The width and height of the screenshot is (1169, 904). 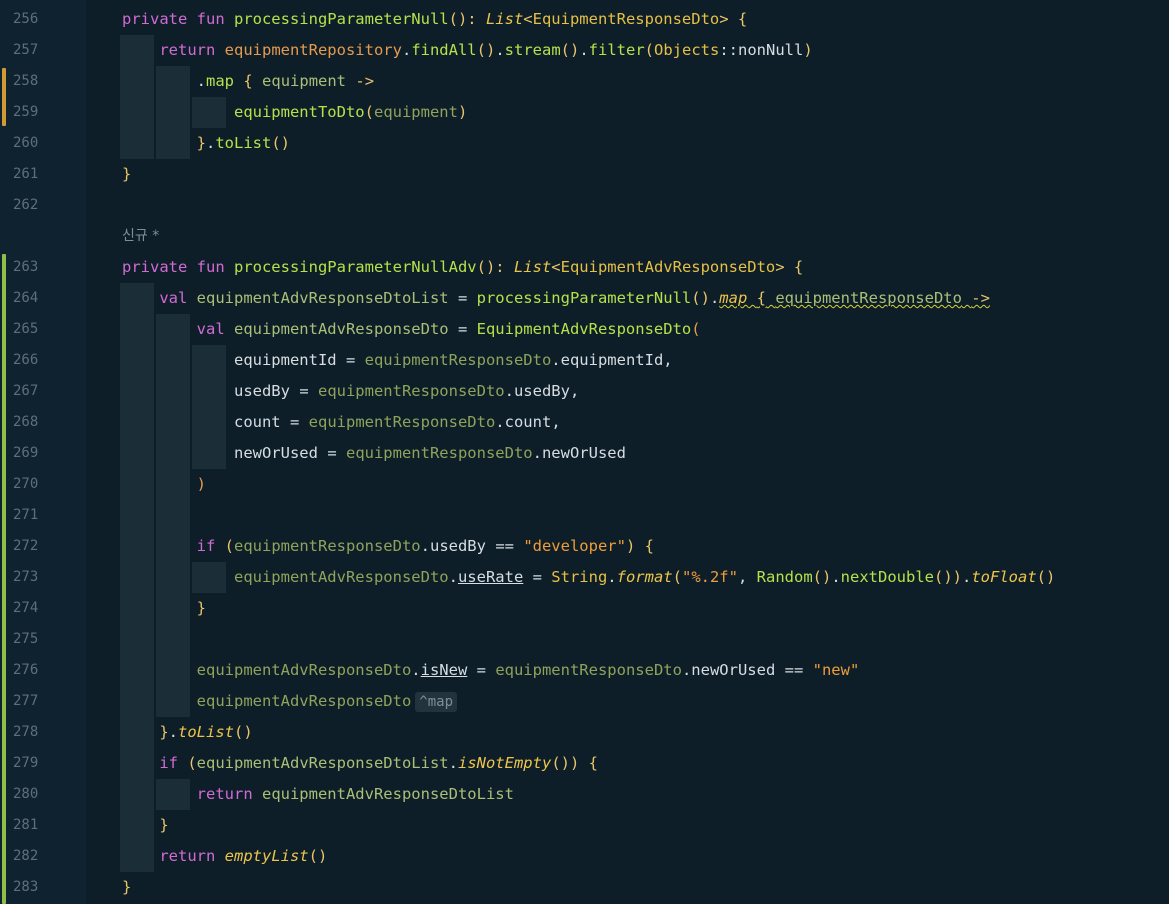 I want to click on code-line: equipmentAdvResponseDto ^map, so click(x=290, y=701).